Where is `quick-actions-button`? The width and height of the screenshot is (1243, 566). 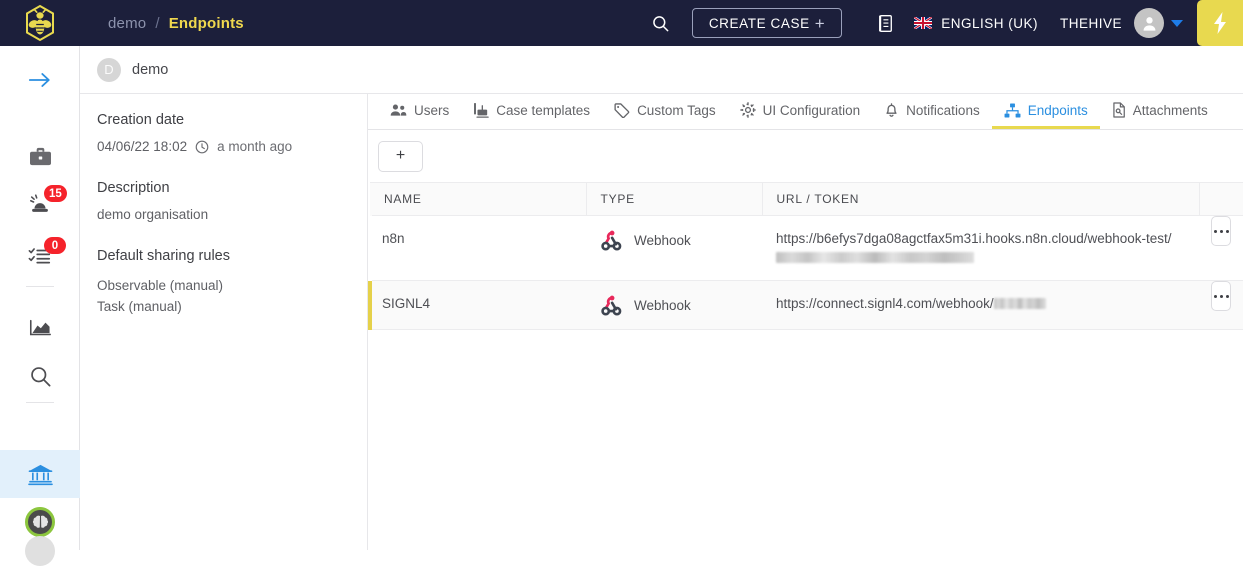
quick-actions-button is located at coordinates (1220, 23).